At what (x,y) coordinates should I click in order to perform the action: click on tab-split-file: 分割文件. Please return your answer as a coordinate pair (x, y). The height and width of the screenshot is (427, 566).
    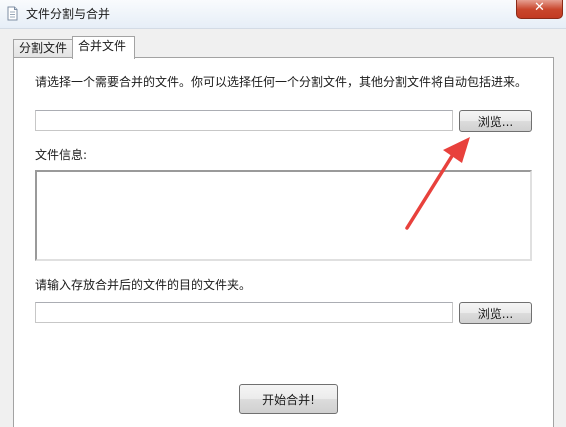
    Looking at the image, I should click on (43, 48).